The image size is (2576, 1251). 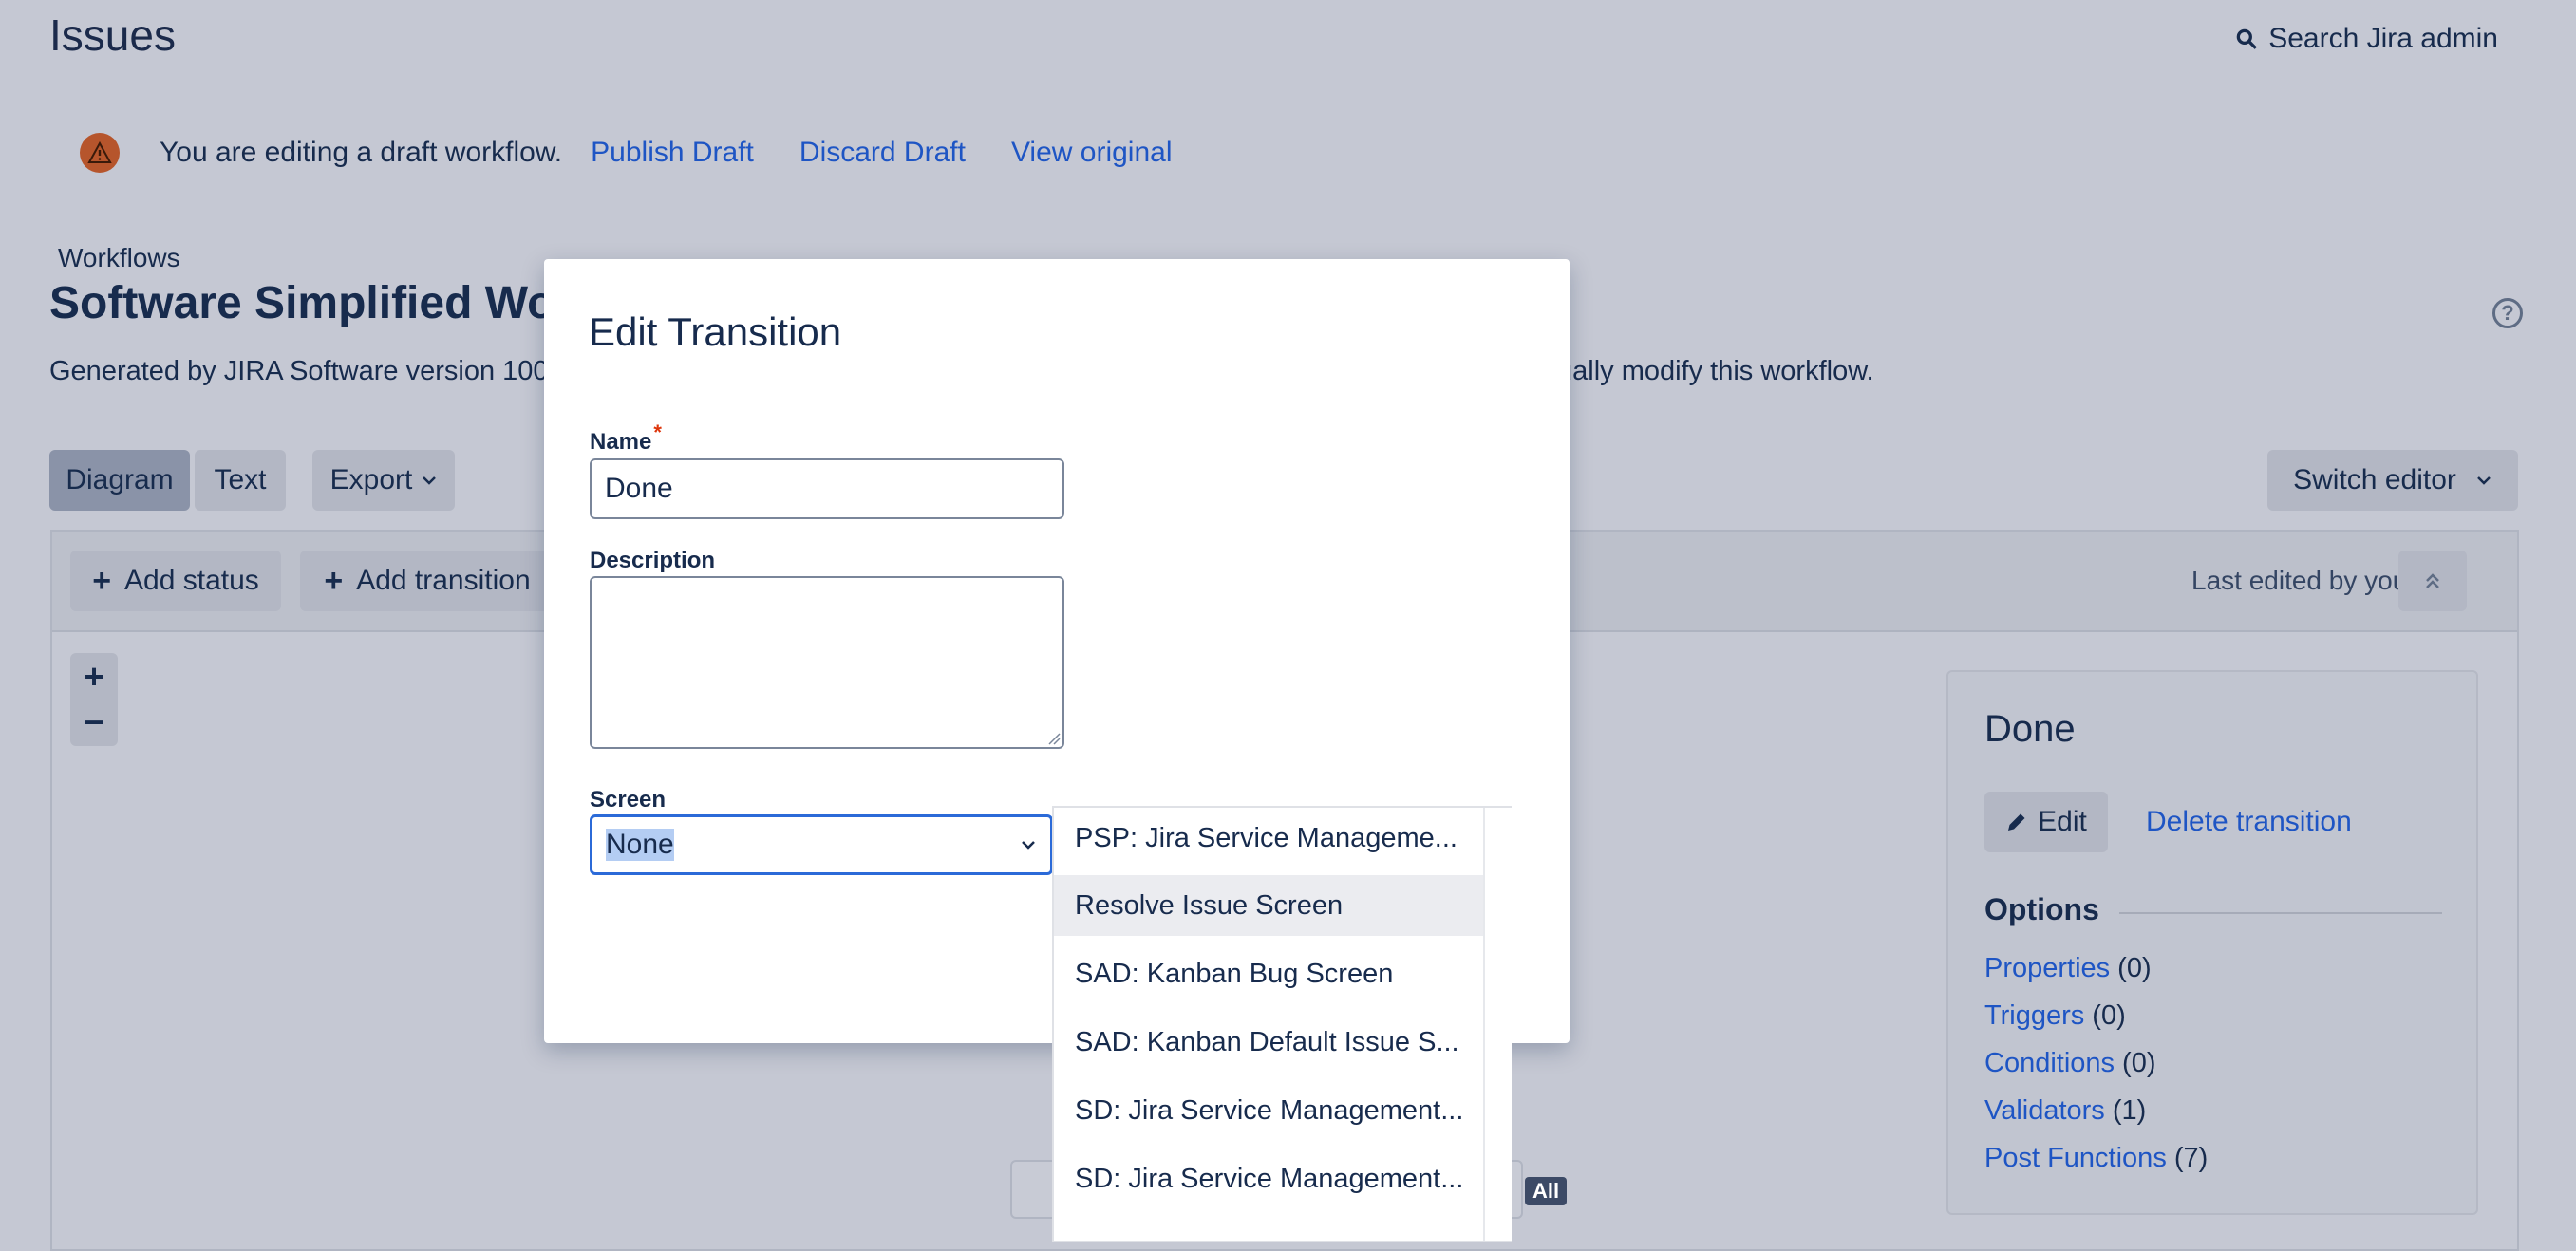 What do you see at coordinates (827, 662) in the screenshot?
I see `description-textarea` at bounding box center [827, 662].